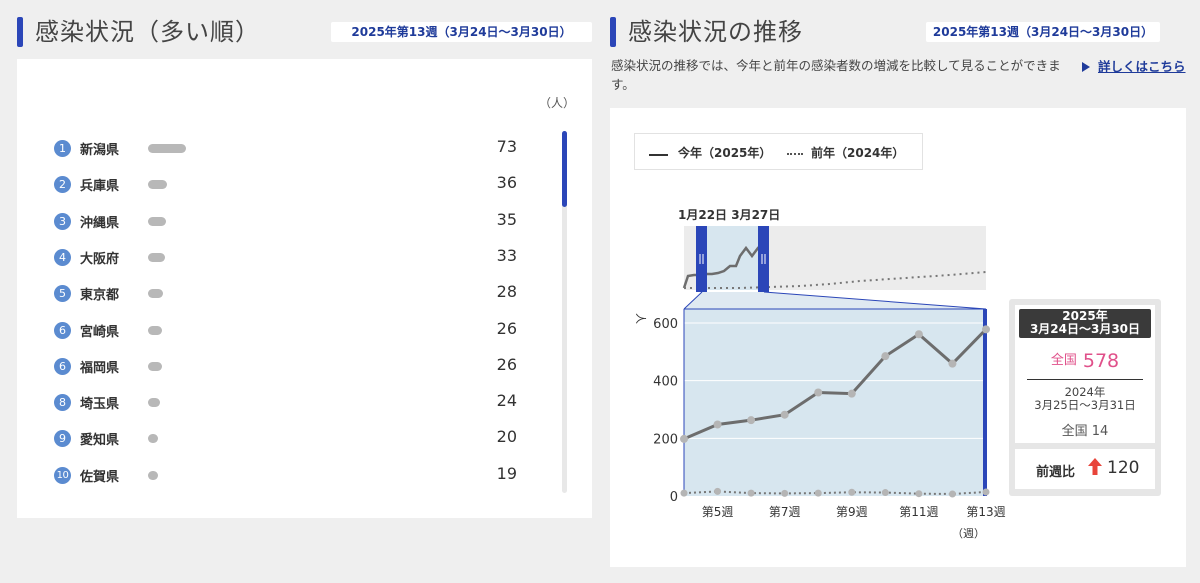 Image resolution: width=1200 pixels, height=583 pixels. I want to click on info-date-badge: 2025年 3月24日〜3月30日, so click(1085, 323).